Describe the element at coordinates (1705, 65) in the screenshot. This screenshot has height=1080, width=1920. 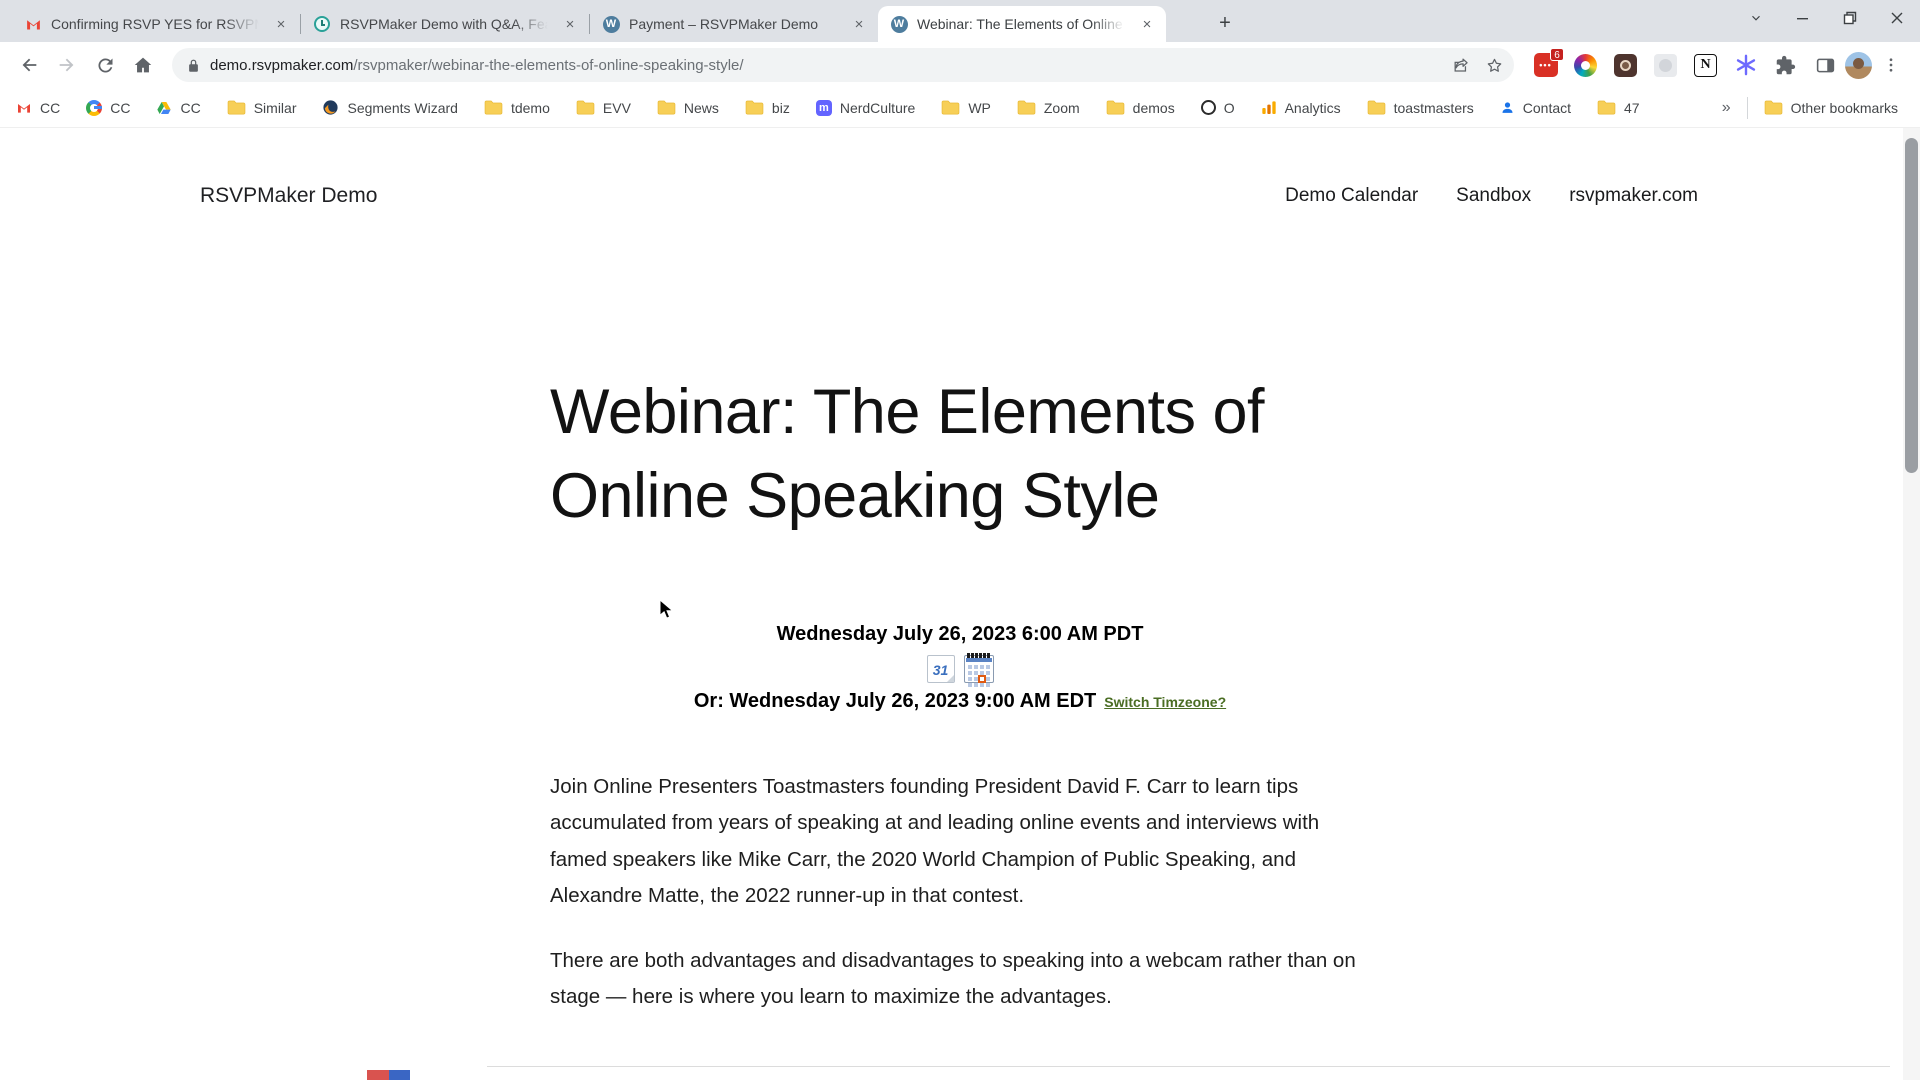
I see `notion-extension-icon: N` at that location.